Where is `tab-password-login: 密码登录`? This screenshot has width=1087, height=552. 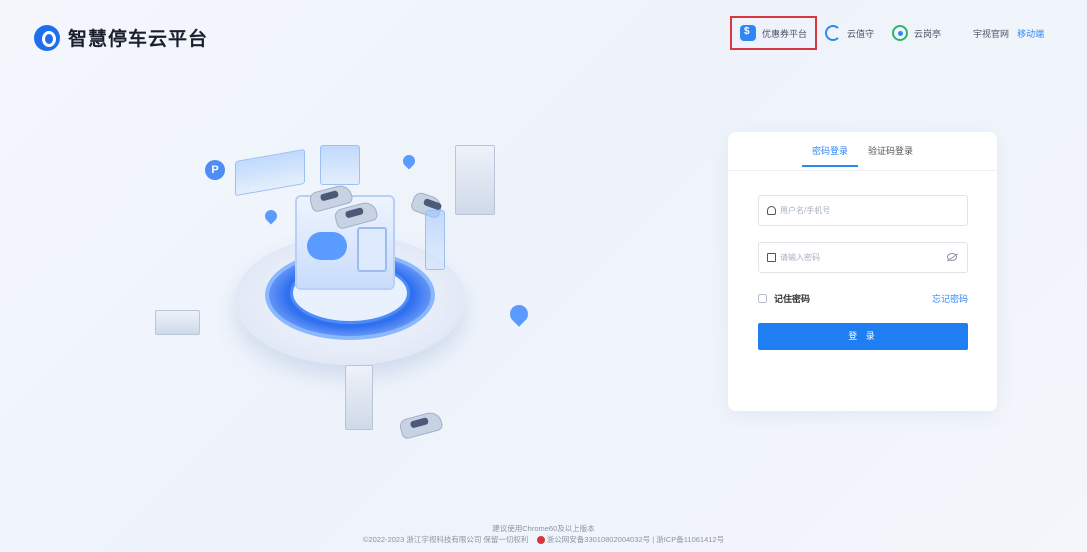
tab-password-login: 密码登录 is located at coordinates (829, 155).